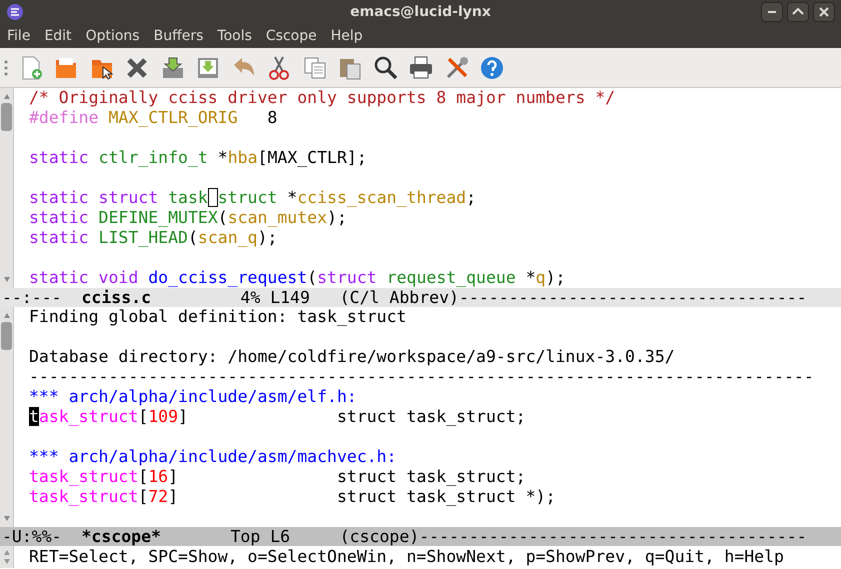  I want to click on help-icon, so click(492, 67).